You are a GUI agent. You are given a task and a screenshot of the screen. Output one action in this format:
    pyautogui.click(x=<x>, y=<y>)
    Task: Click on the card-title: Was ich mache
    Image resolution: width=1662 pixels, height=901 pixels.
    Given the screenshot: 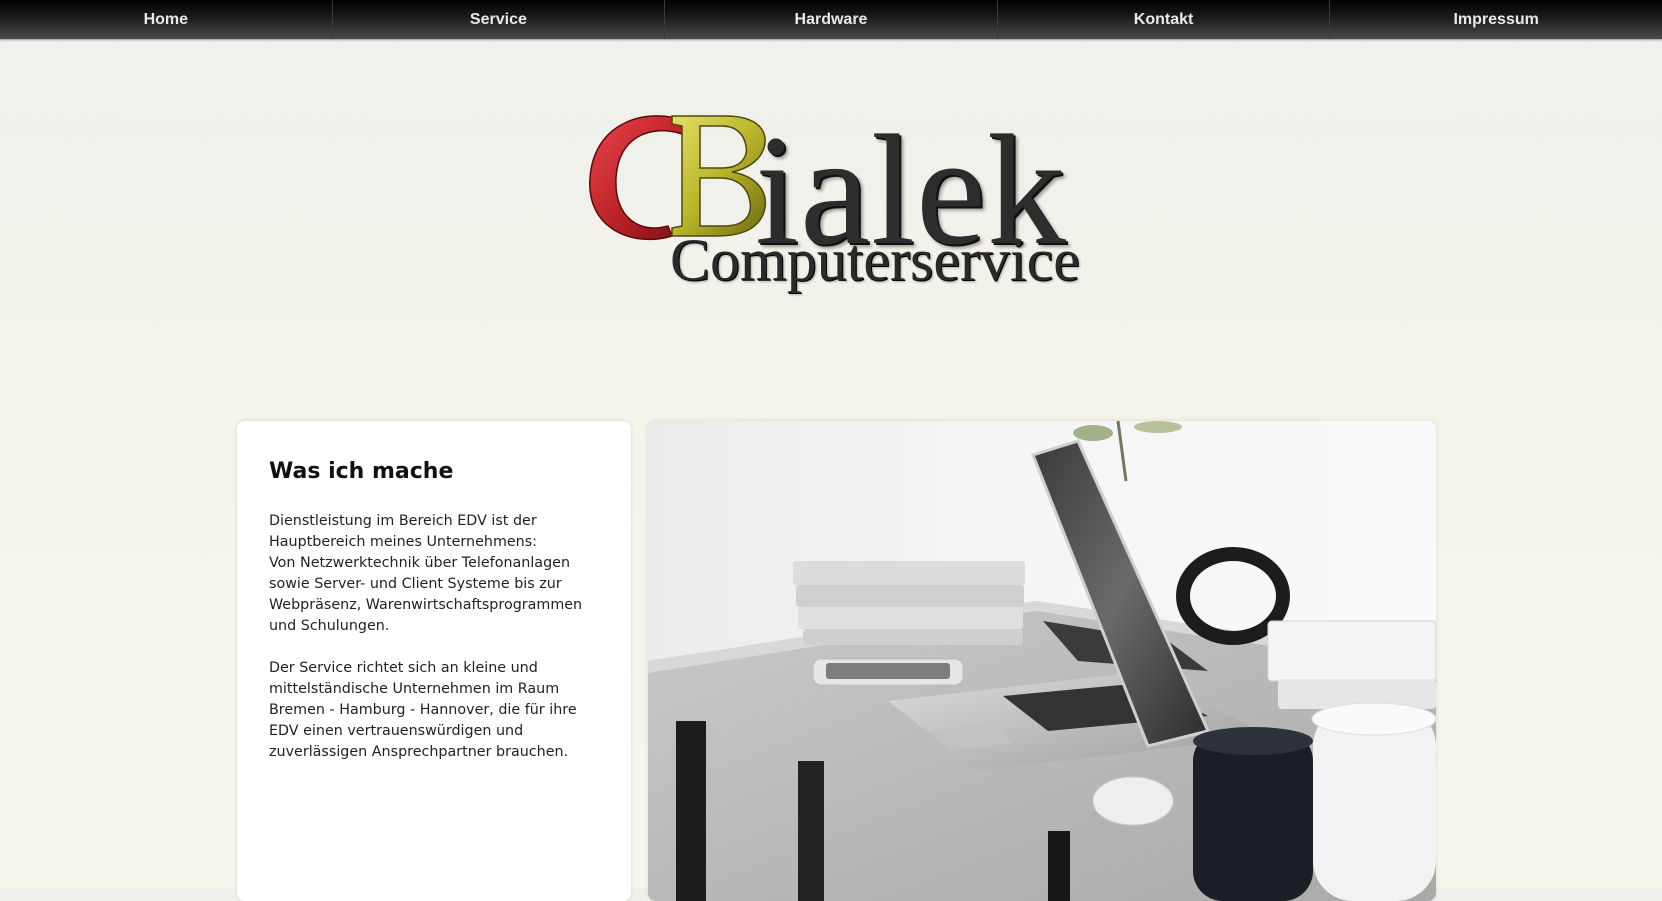 What is the action you would take?
    pyautogui.click(x=361, y=471)
    